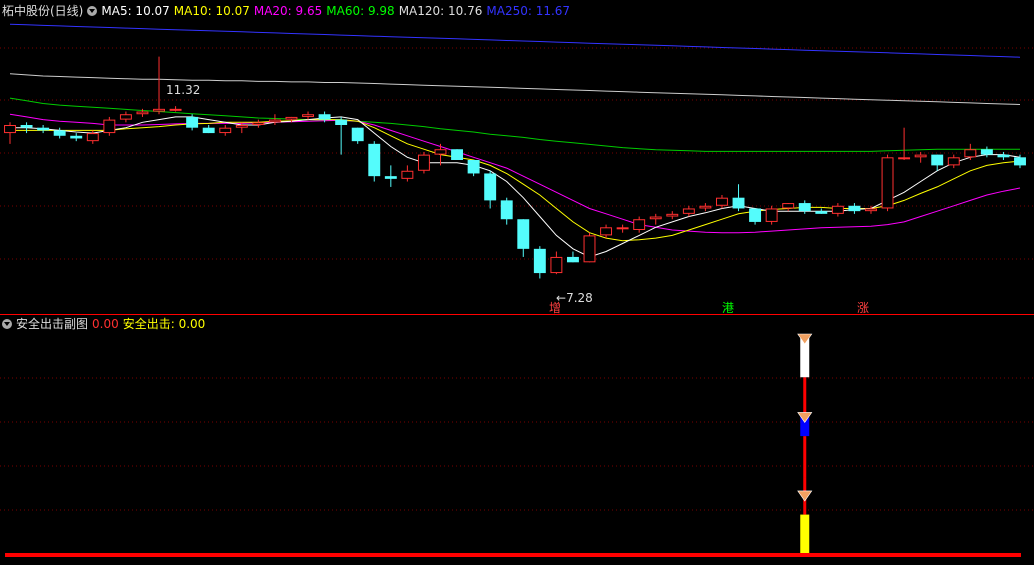 The height and width of the screenshot is (565, 1034). What do you see at coordinates (211, 11) in the screenshot?
I see `ma-indicator-label: MA10: 10.07` at bounding box center [211, 11].